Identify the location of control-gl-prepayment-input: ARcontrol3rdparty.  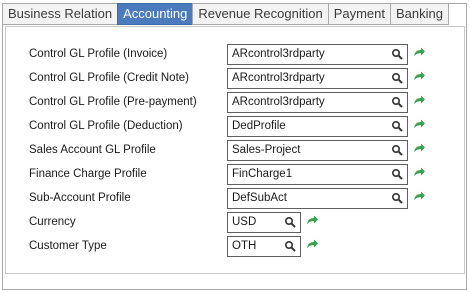
(317, 102).